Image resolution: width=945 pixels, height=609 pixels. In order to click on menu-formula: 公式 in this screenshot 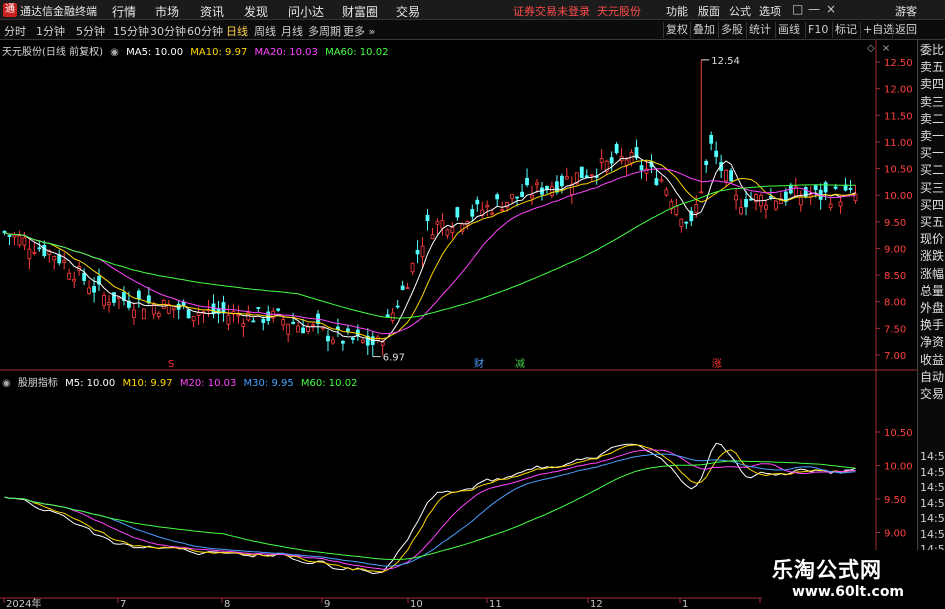, I will do `click(740, 11)`.